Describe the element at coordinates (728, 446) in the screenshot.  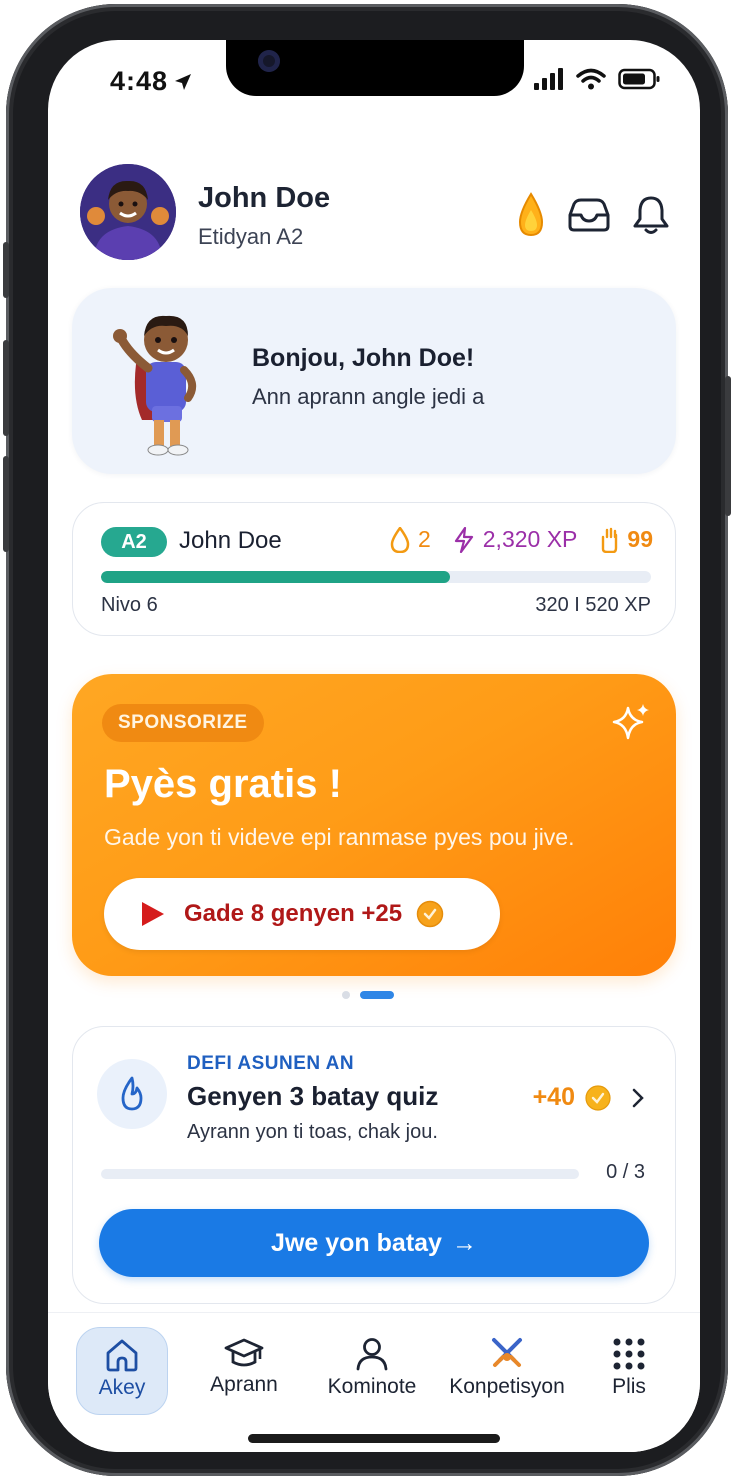
I see `power-button` at that location.